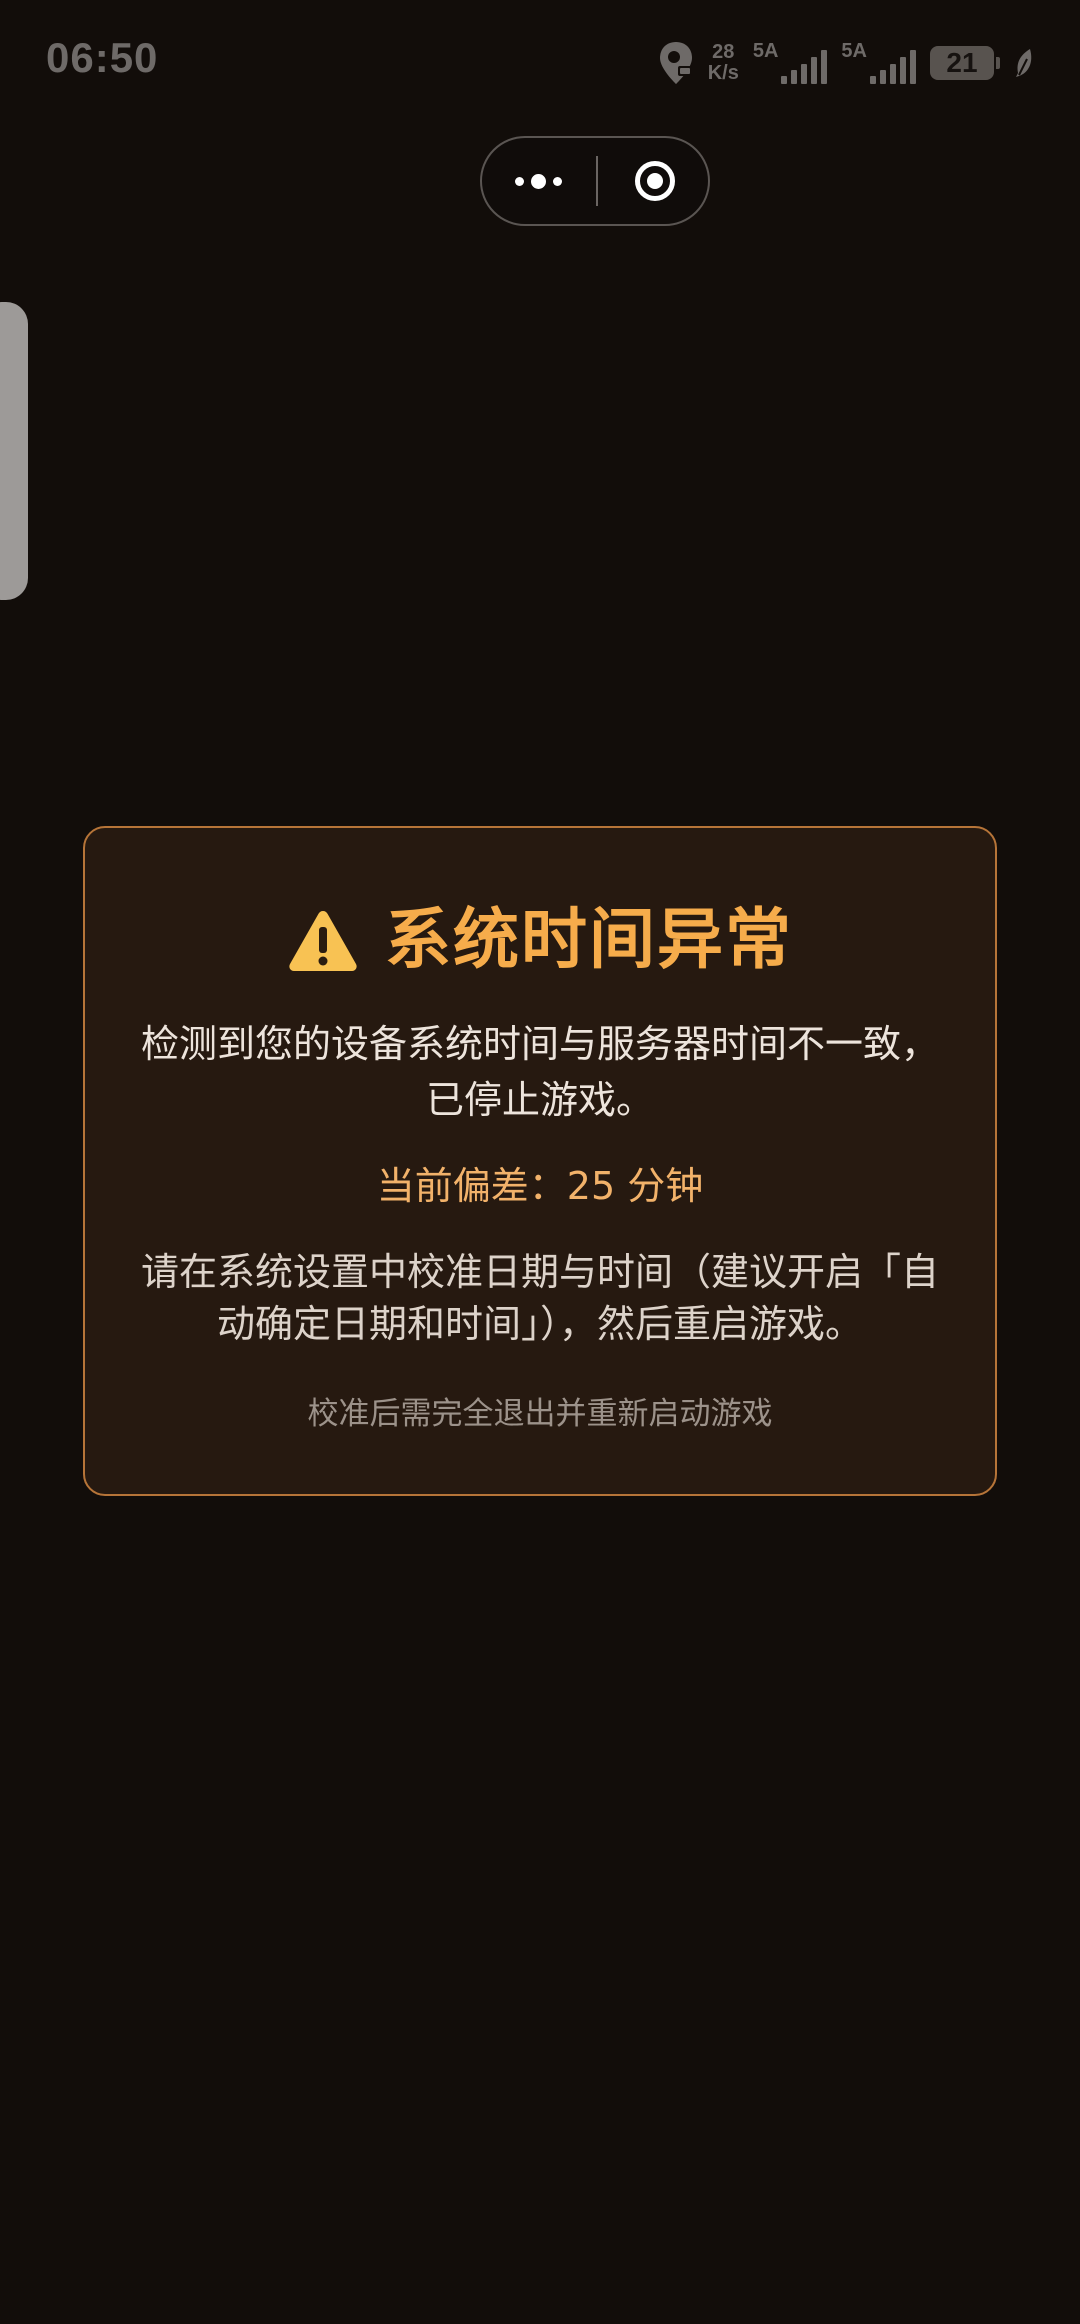 This screenshot has height=2324, width=1080. Describe the element at coordinates (675, 63) in the screenshot. I see `location-pin-icon` at that location.